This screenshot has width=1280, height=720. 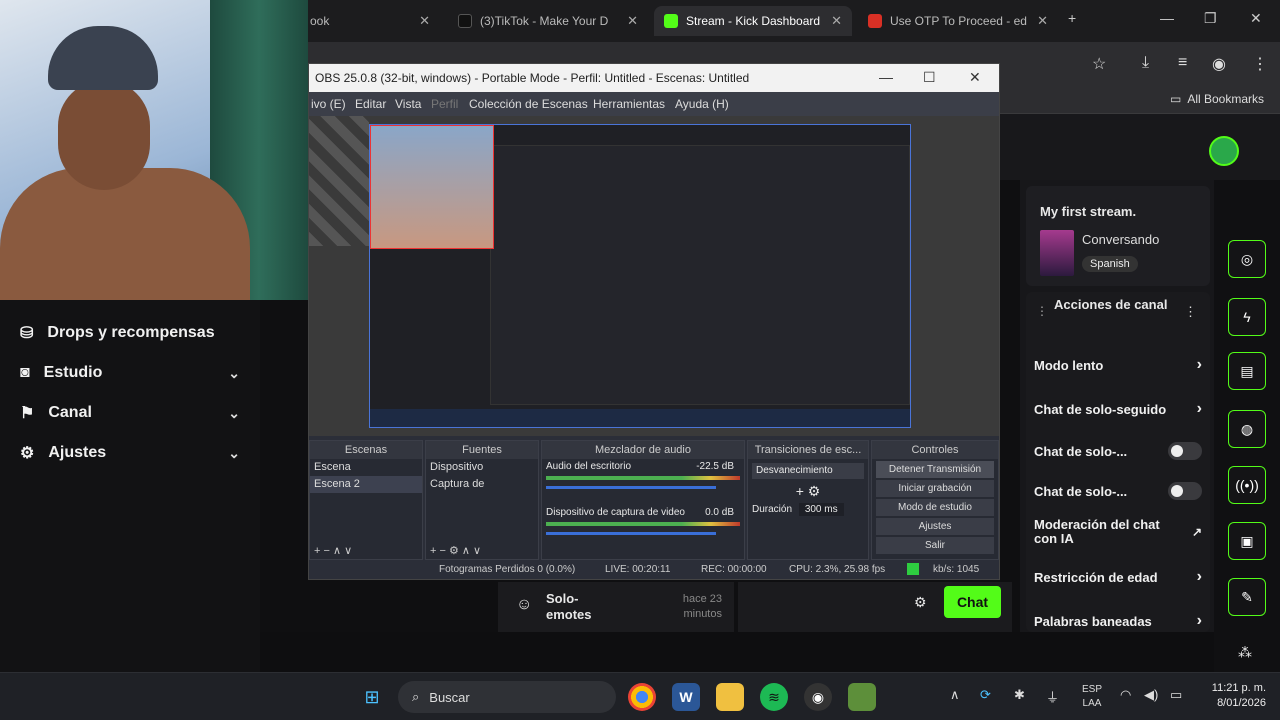 What do you see at coordinates (507, 697) in the screenshot?
I see `taskbar-search: ⌕ Buscar` at bounding box center [507, 697].